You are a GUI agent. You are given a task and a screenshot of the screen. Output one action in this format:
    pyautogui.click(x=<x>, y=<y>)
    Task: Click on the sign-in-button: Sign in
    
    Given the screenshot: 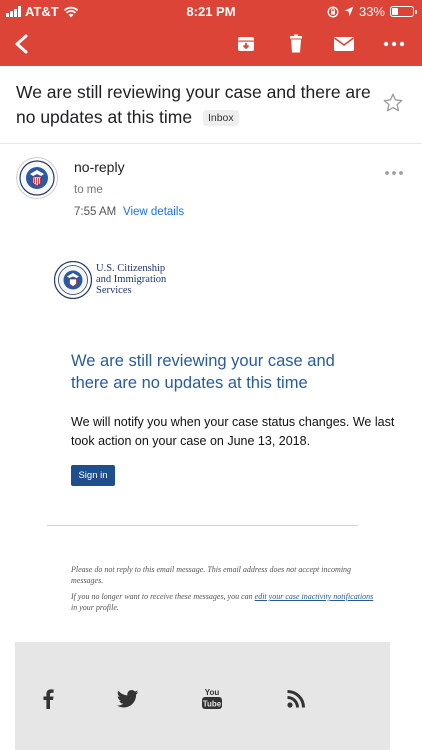 What is the action you would take?
    pyautogui.click(x=93, y=475)
    